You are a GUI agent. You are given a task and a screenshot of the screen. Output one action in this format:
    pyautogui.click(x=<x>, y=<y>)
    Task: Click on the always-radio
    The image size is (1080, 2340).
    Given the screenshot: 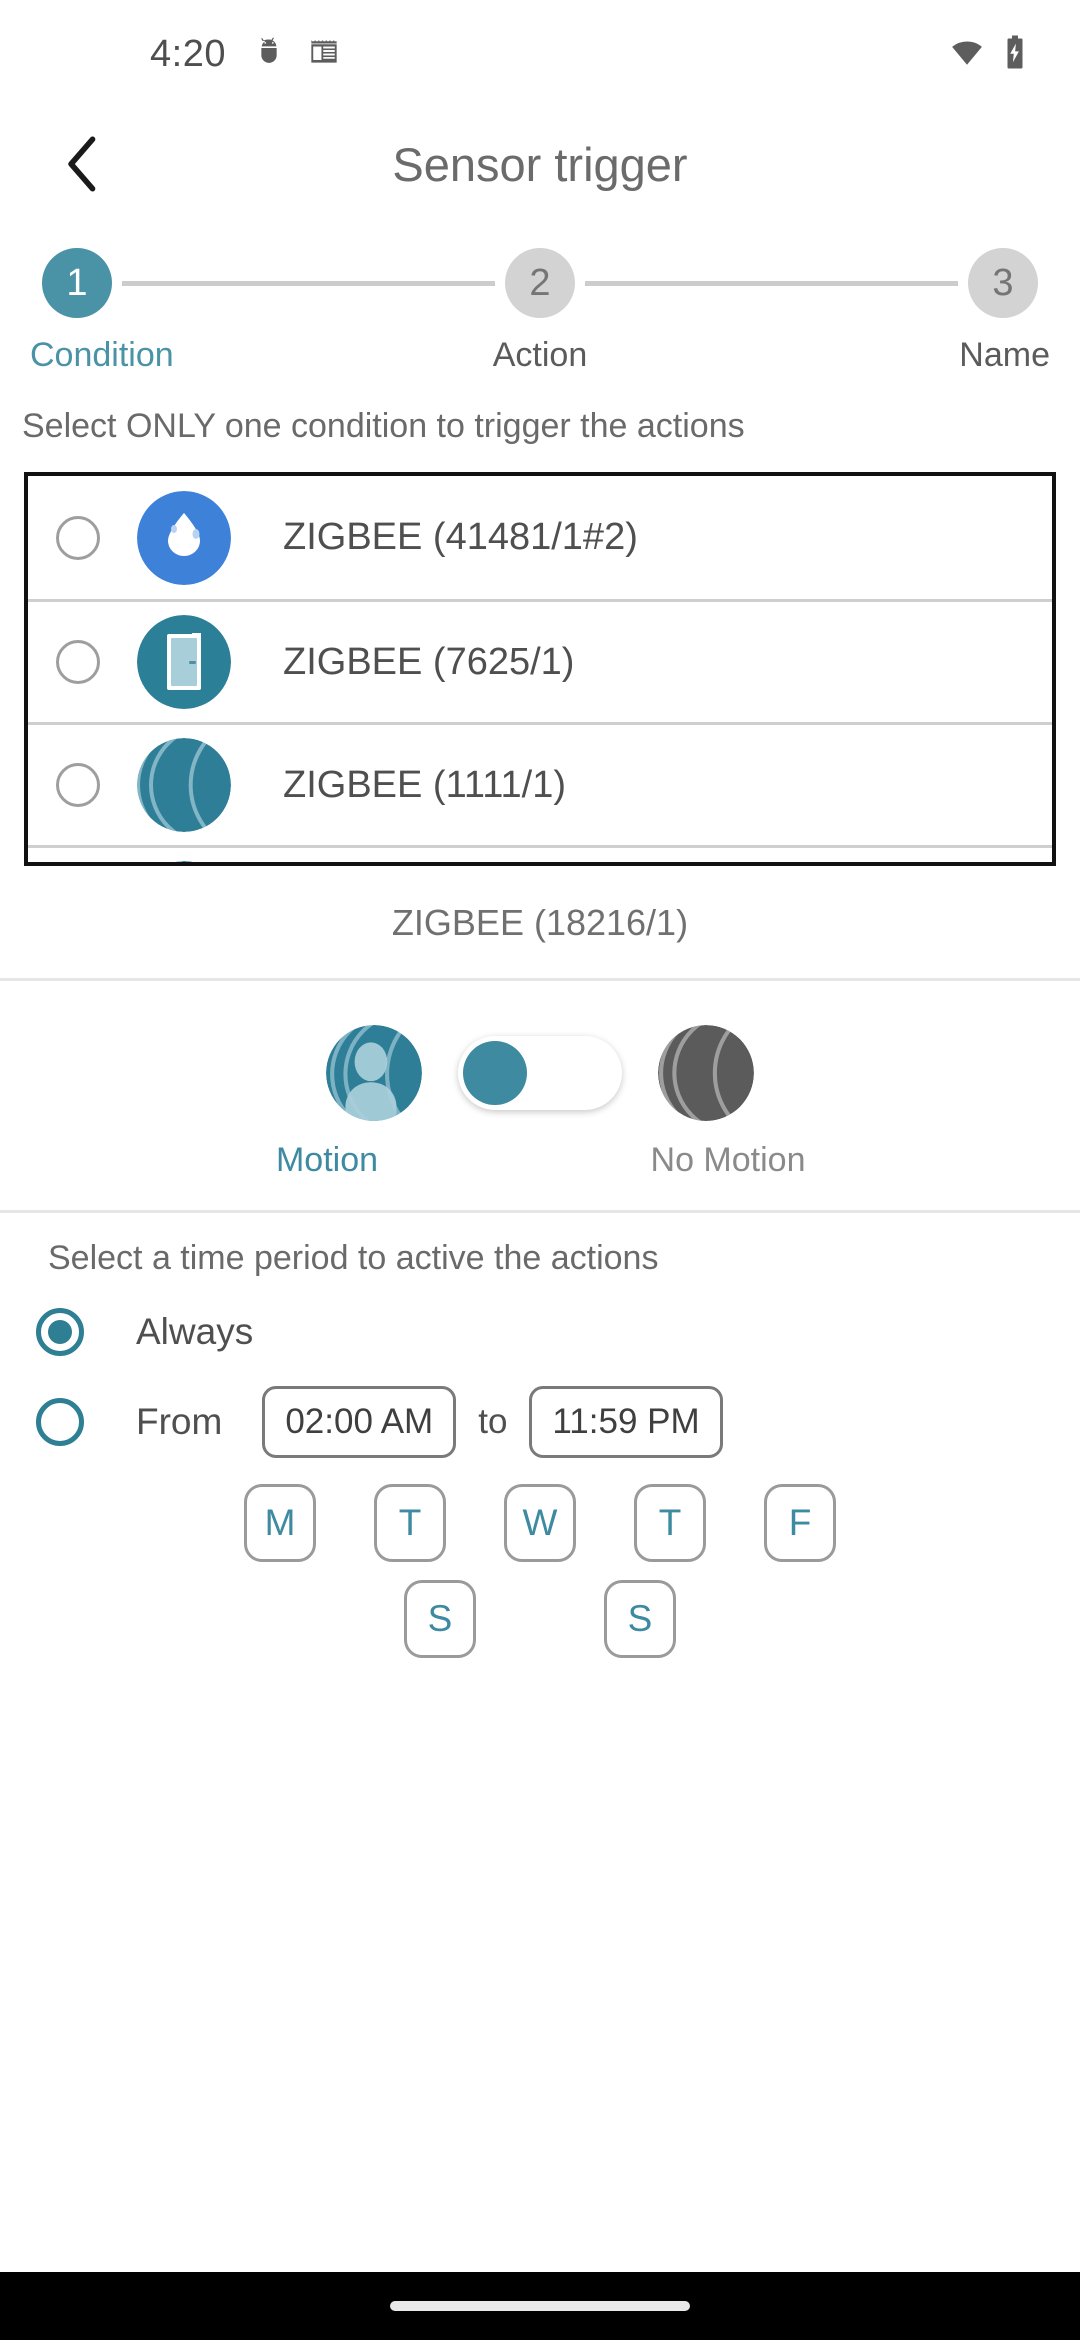 What is the action you would take?
    pyautogui.click(x=60, y=1332)
    